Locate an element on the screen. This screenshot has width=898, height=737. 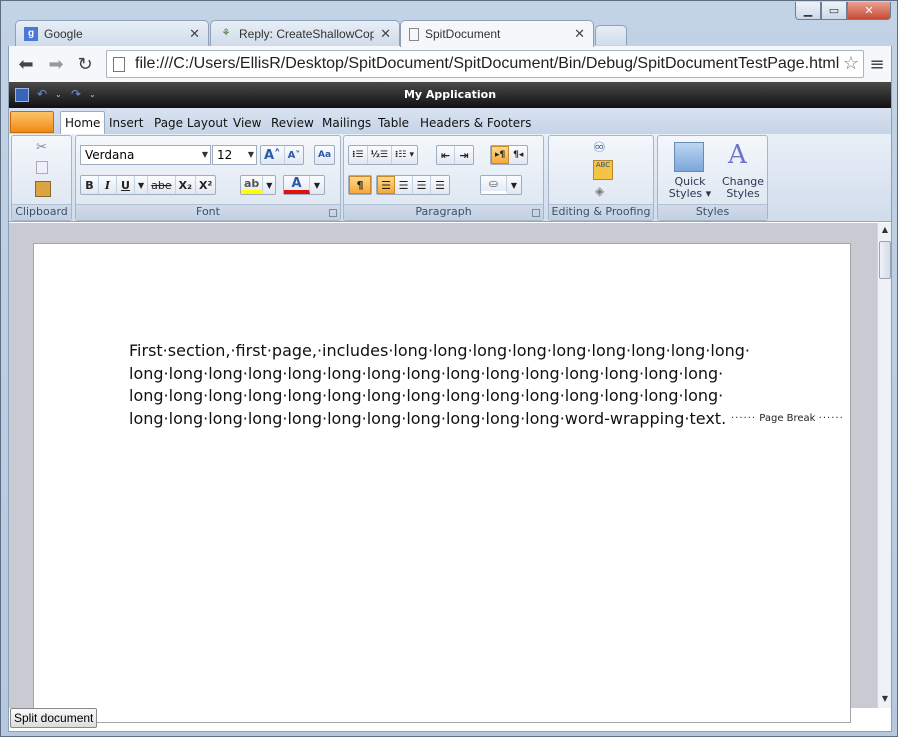
align-right-icon: ☰ is located at coordinates (422, 185).